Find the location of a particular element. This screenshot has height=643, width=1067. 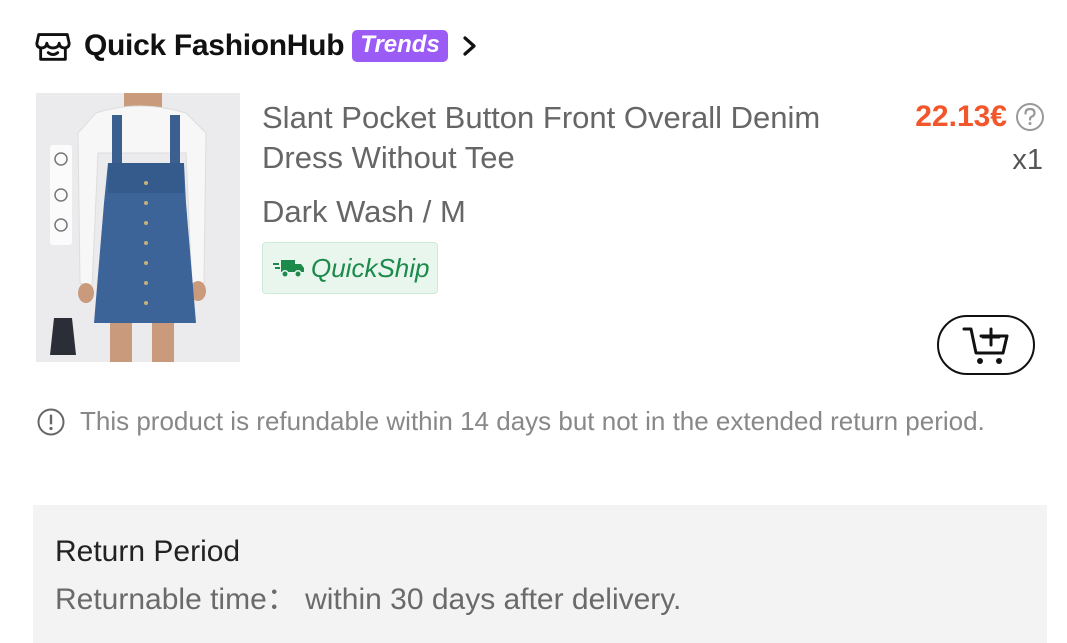

quickship-badge: QuickShip is located at coordinates (350, 268).